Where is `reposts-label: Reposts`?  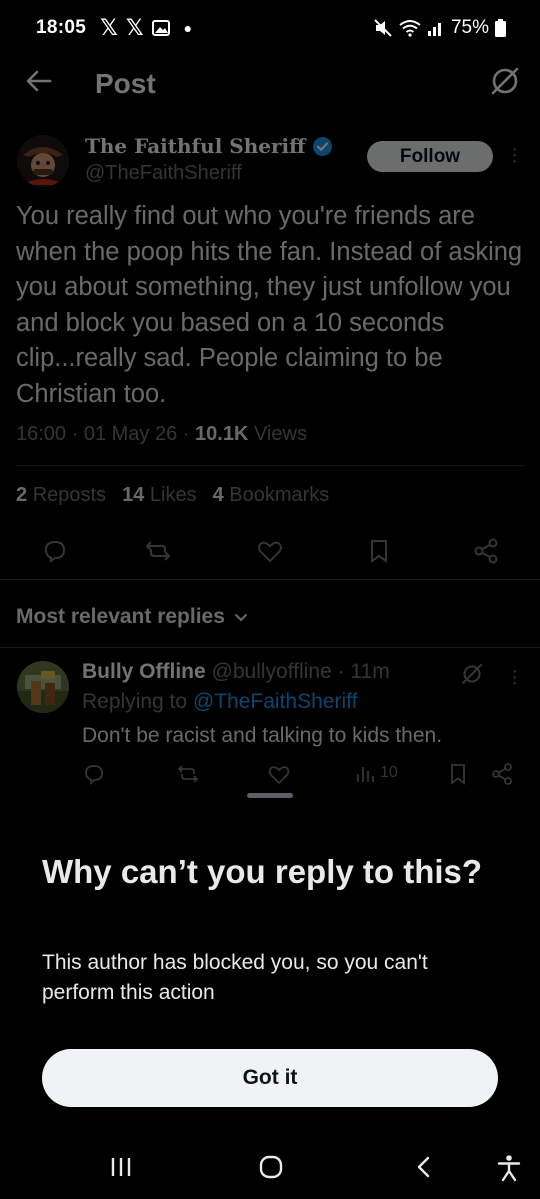 reposts-label: Reposts is located at coordinates (69, 495).